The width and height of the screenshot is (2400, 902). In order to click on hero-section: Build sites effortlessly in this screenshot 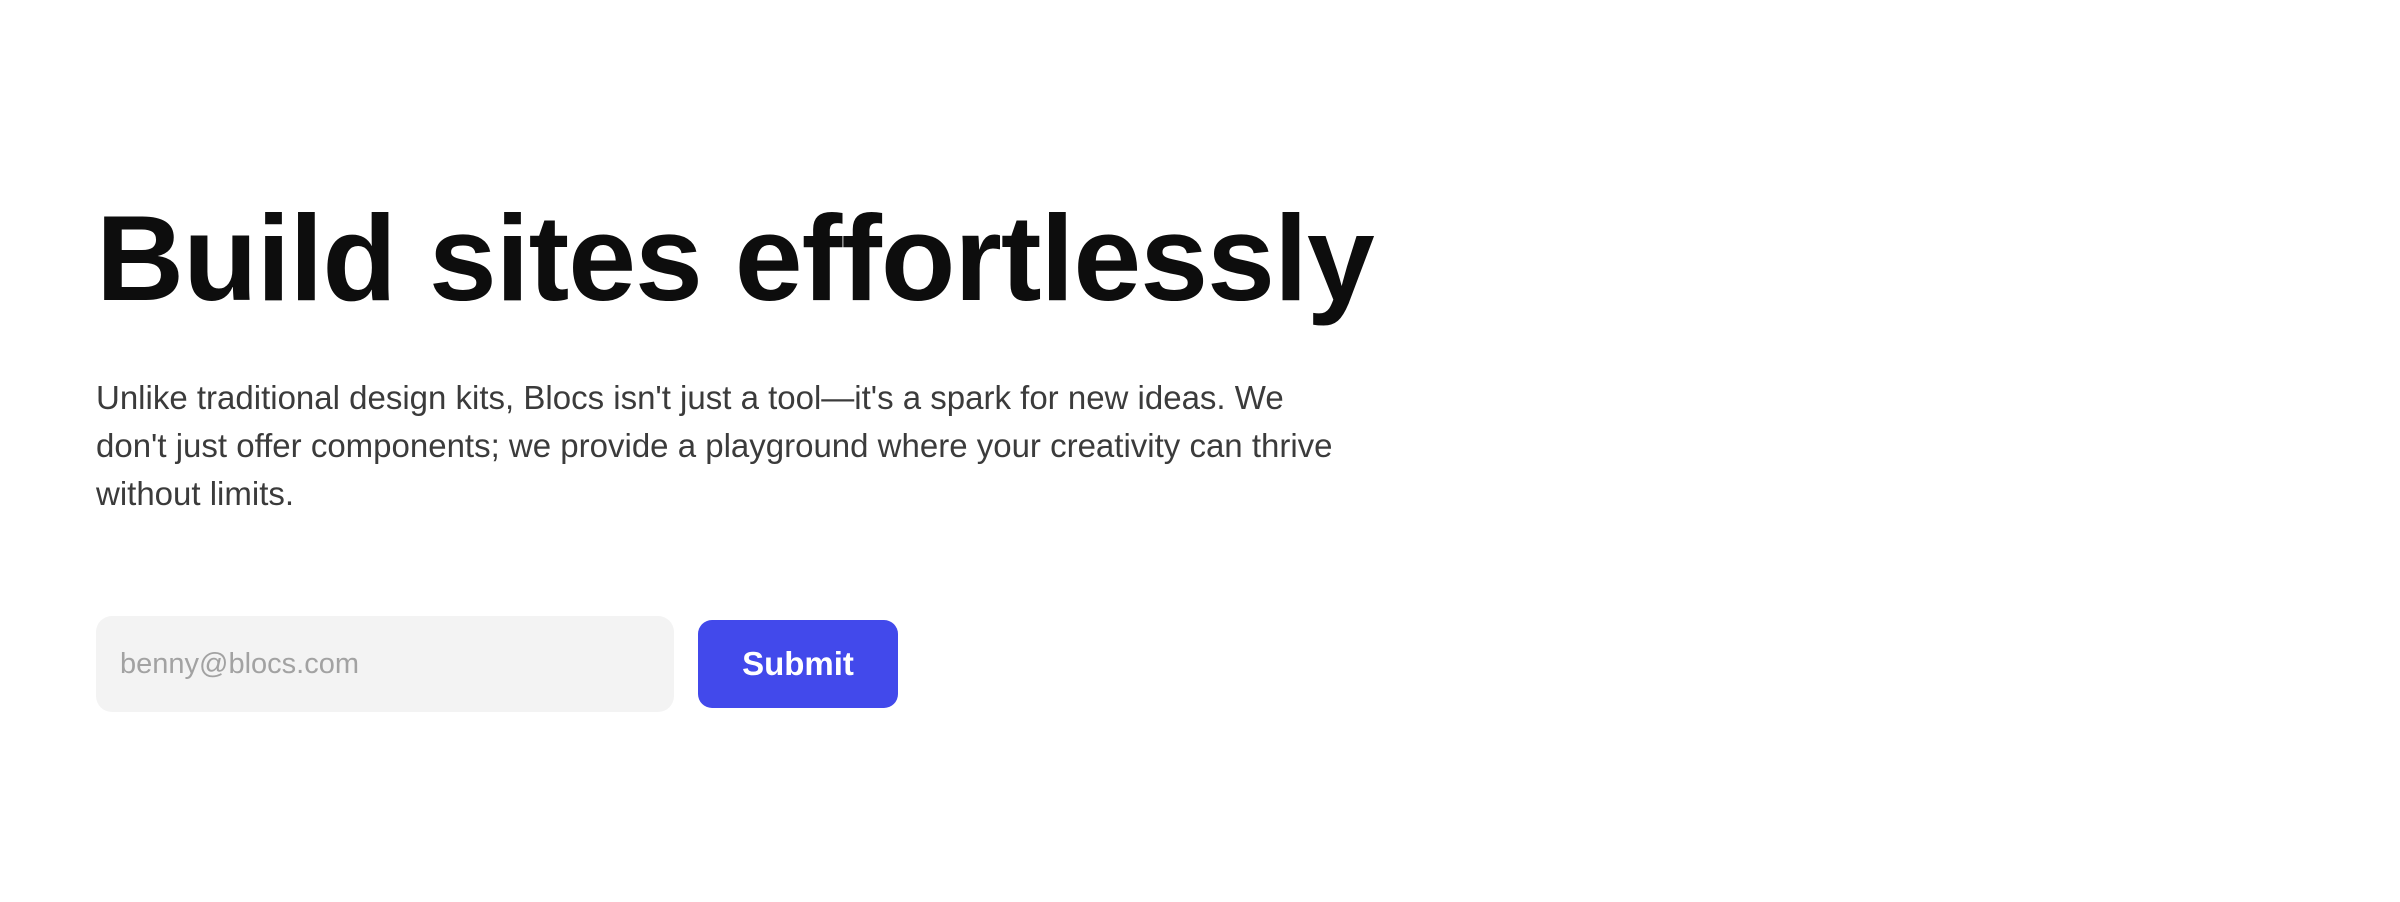, I will do `click(735, 258)`.